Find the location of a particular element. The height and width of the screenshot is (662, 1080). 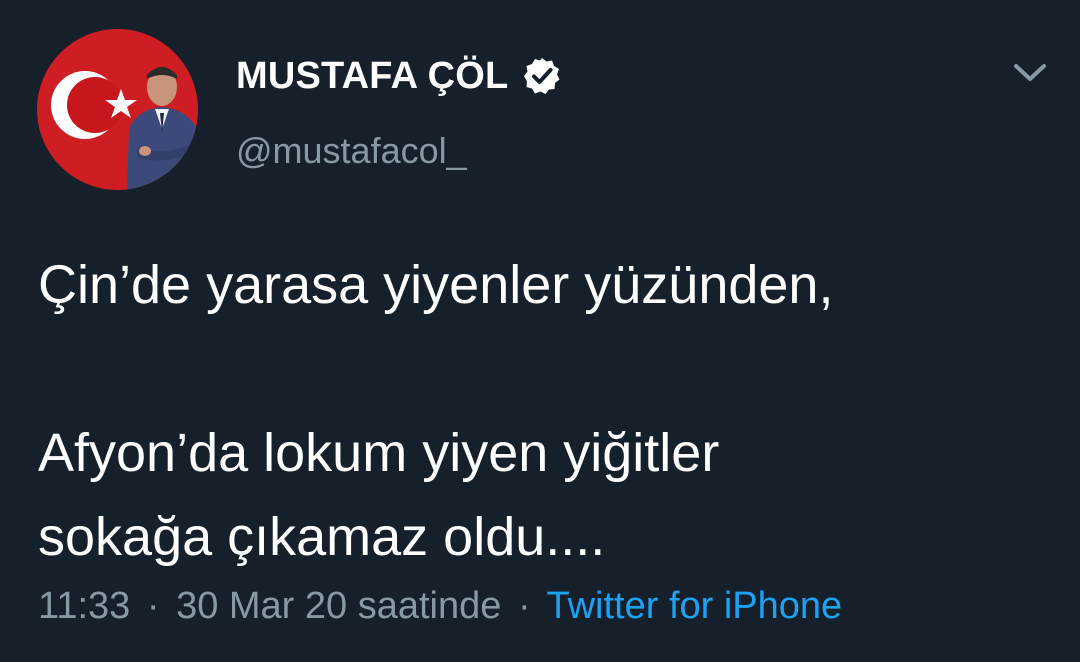

tweet-source-link: Twitter for iPhone is located at coordinates (694, 606).